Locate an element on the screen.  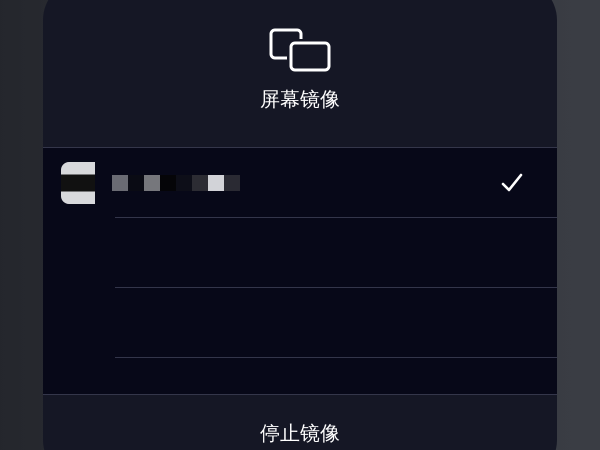
stop-mirroring-button: 停止镜像 is located at coordinates (300, 422).